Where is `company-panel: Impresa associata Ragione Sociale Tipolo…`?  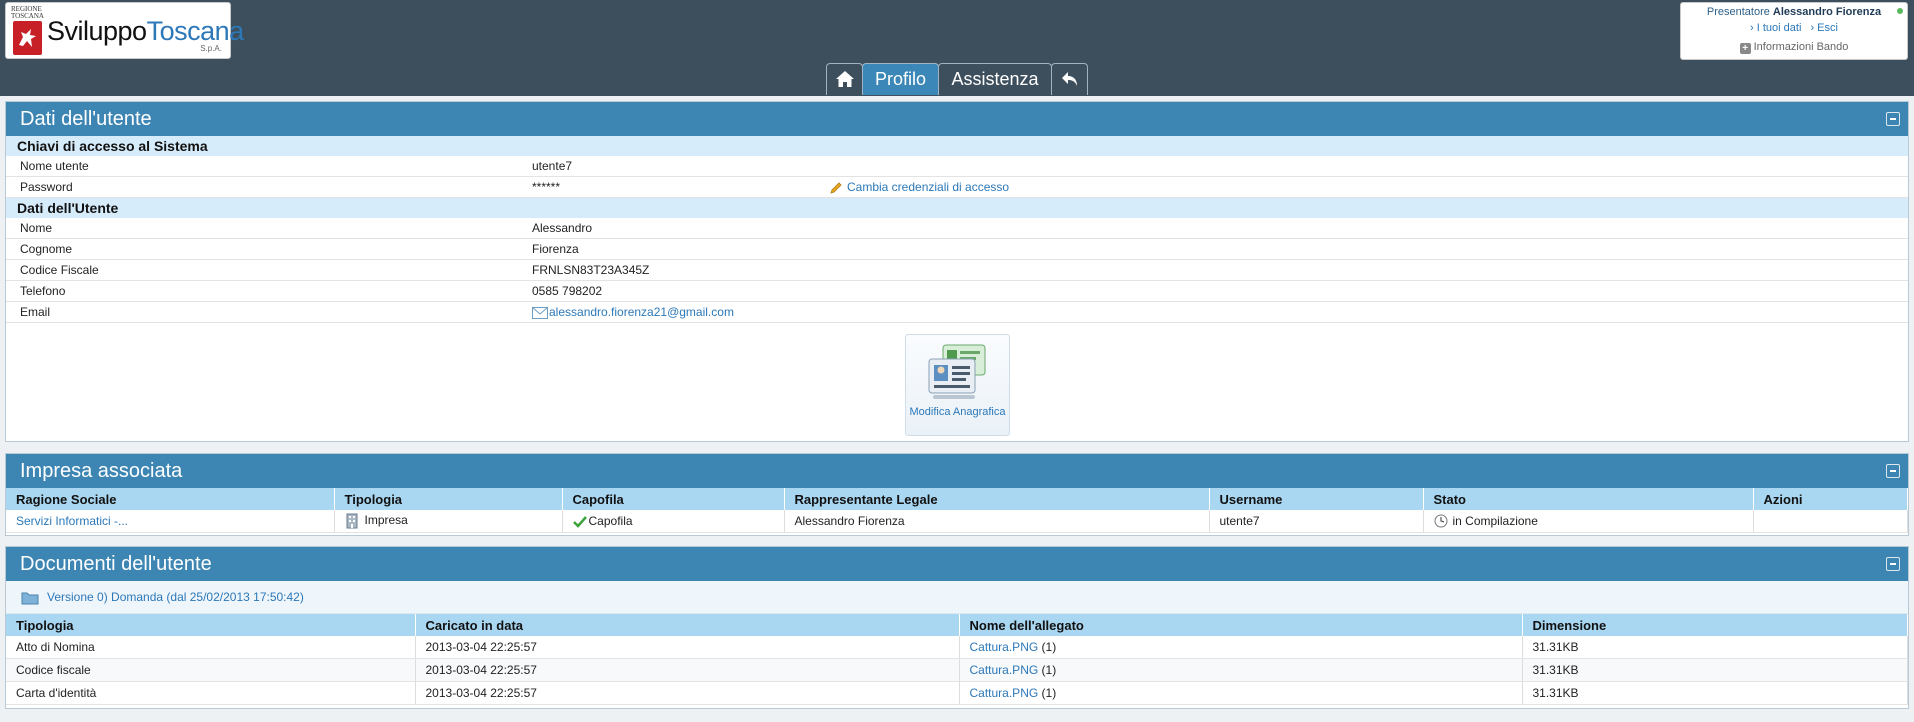 company-panel: Impresa associata Ragione Sociale Tipolo… is located at coordinates (957, 494).